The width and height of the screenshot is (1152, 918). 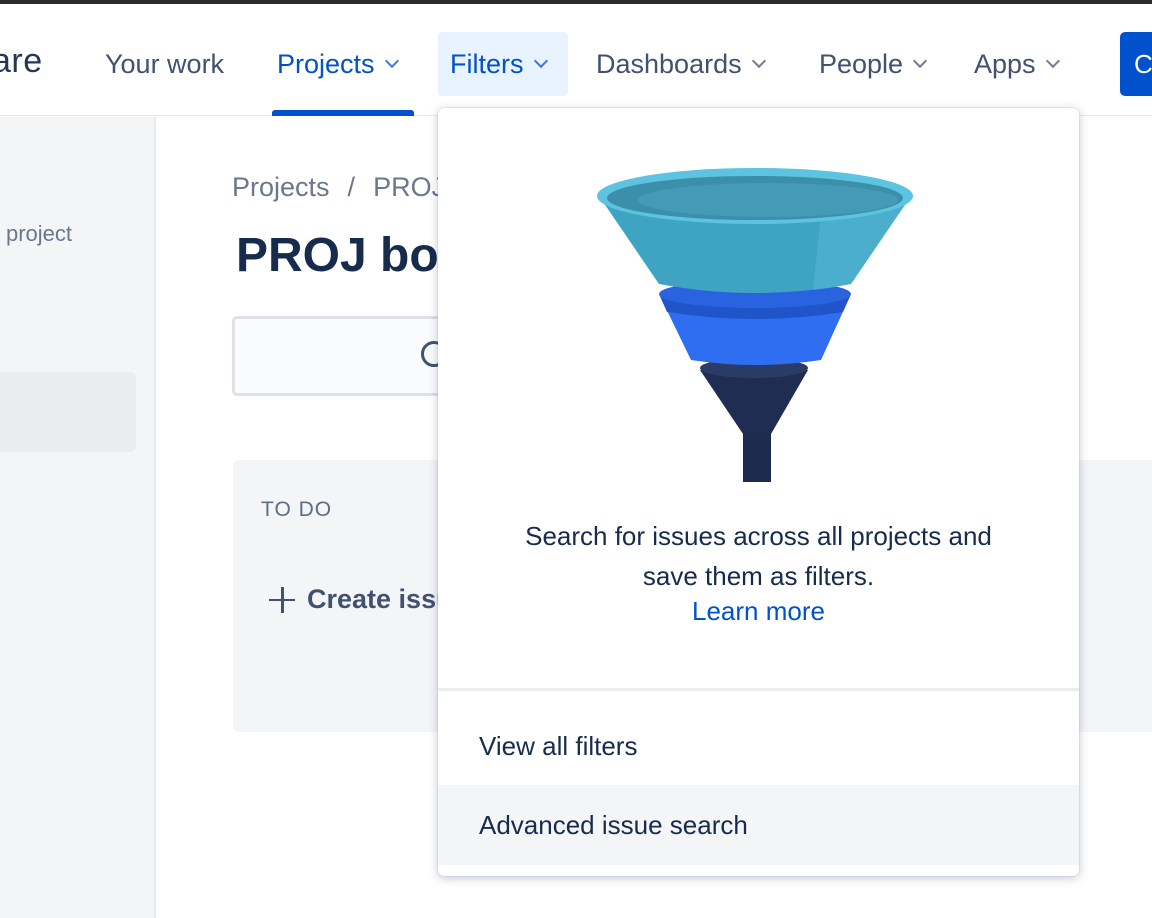 I want to click on menu-item-advanced-issue-search: Advanced issue search, so click(x=758, y=825).